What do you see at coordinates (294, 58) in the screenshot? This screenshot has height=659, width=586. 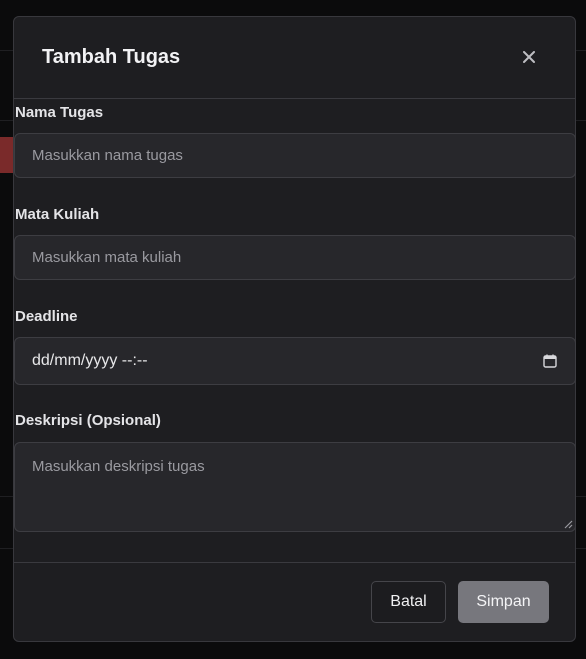 I see `modal-header: Tambah Tugas` at bounding box center [294, 58].